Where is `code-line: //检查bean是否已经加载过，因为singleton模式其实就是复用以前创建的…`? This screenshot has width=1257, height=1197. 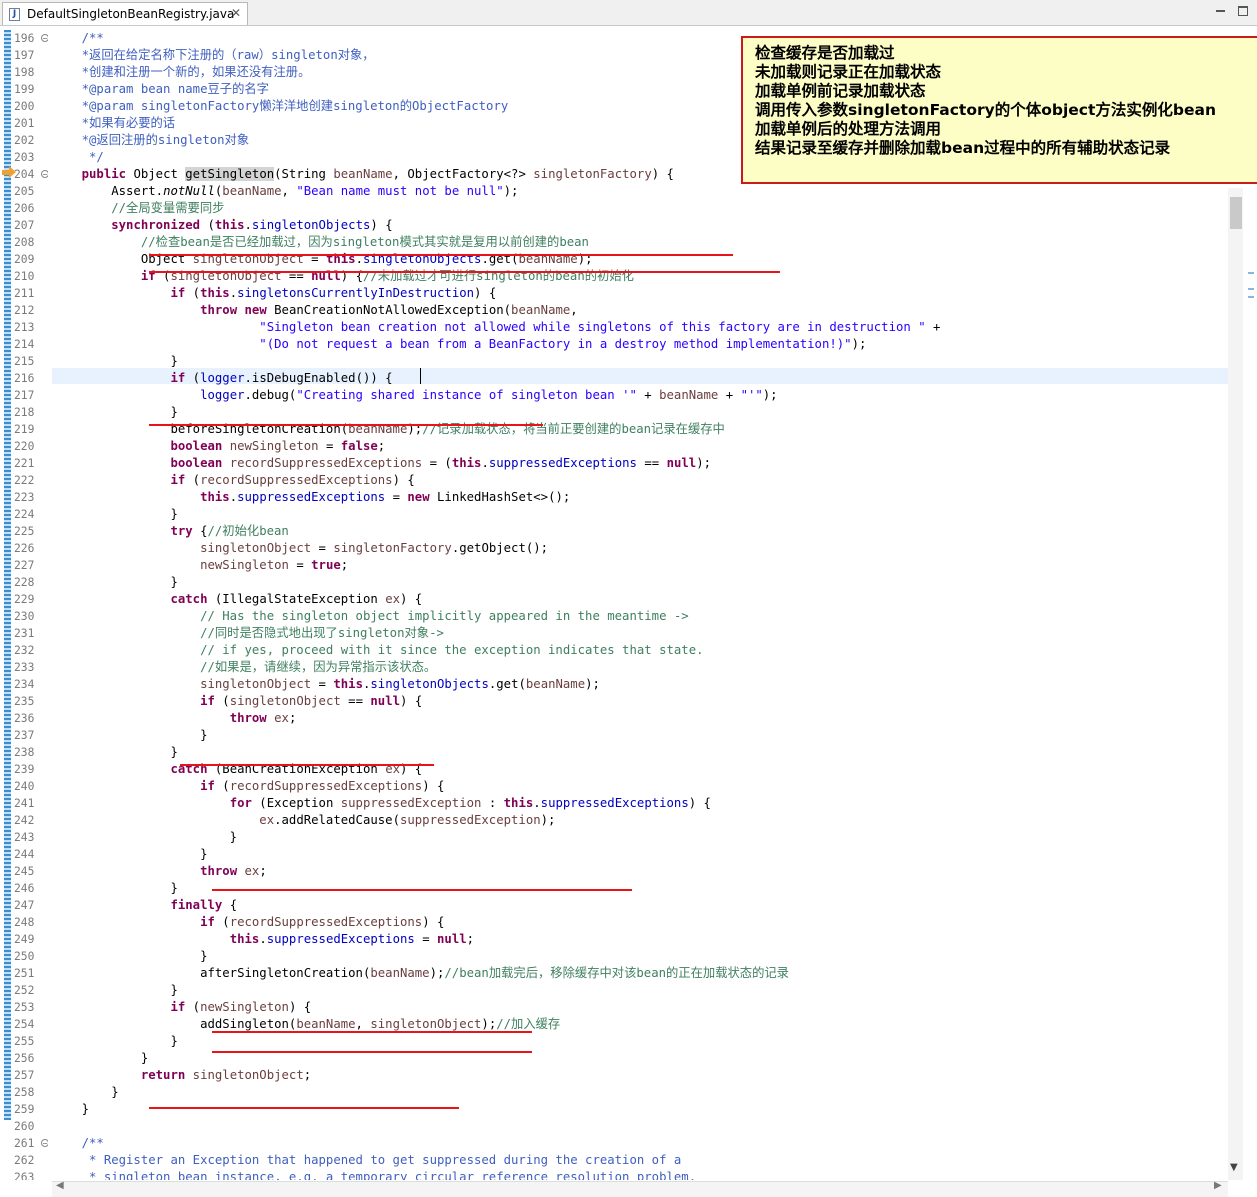
code-line: //检查bean是否已经加载过，因为singleton模式其实就是复用以前创建的… is located at coordinates (320, 242).